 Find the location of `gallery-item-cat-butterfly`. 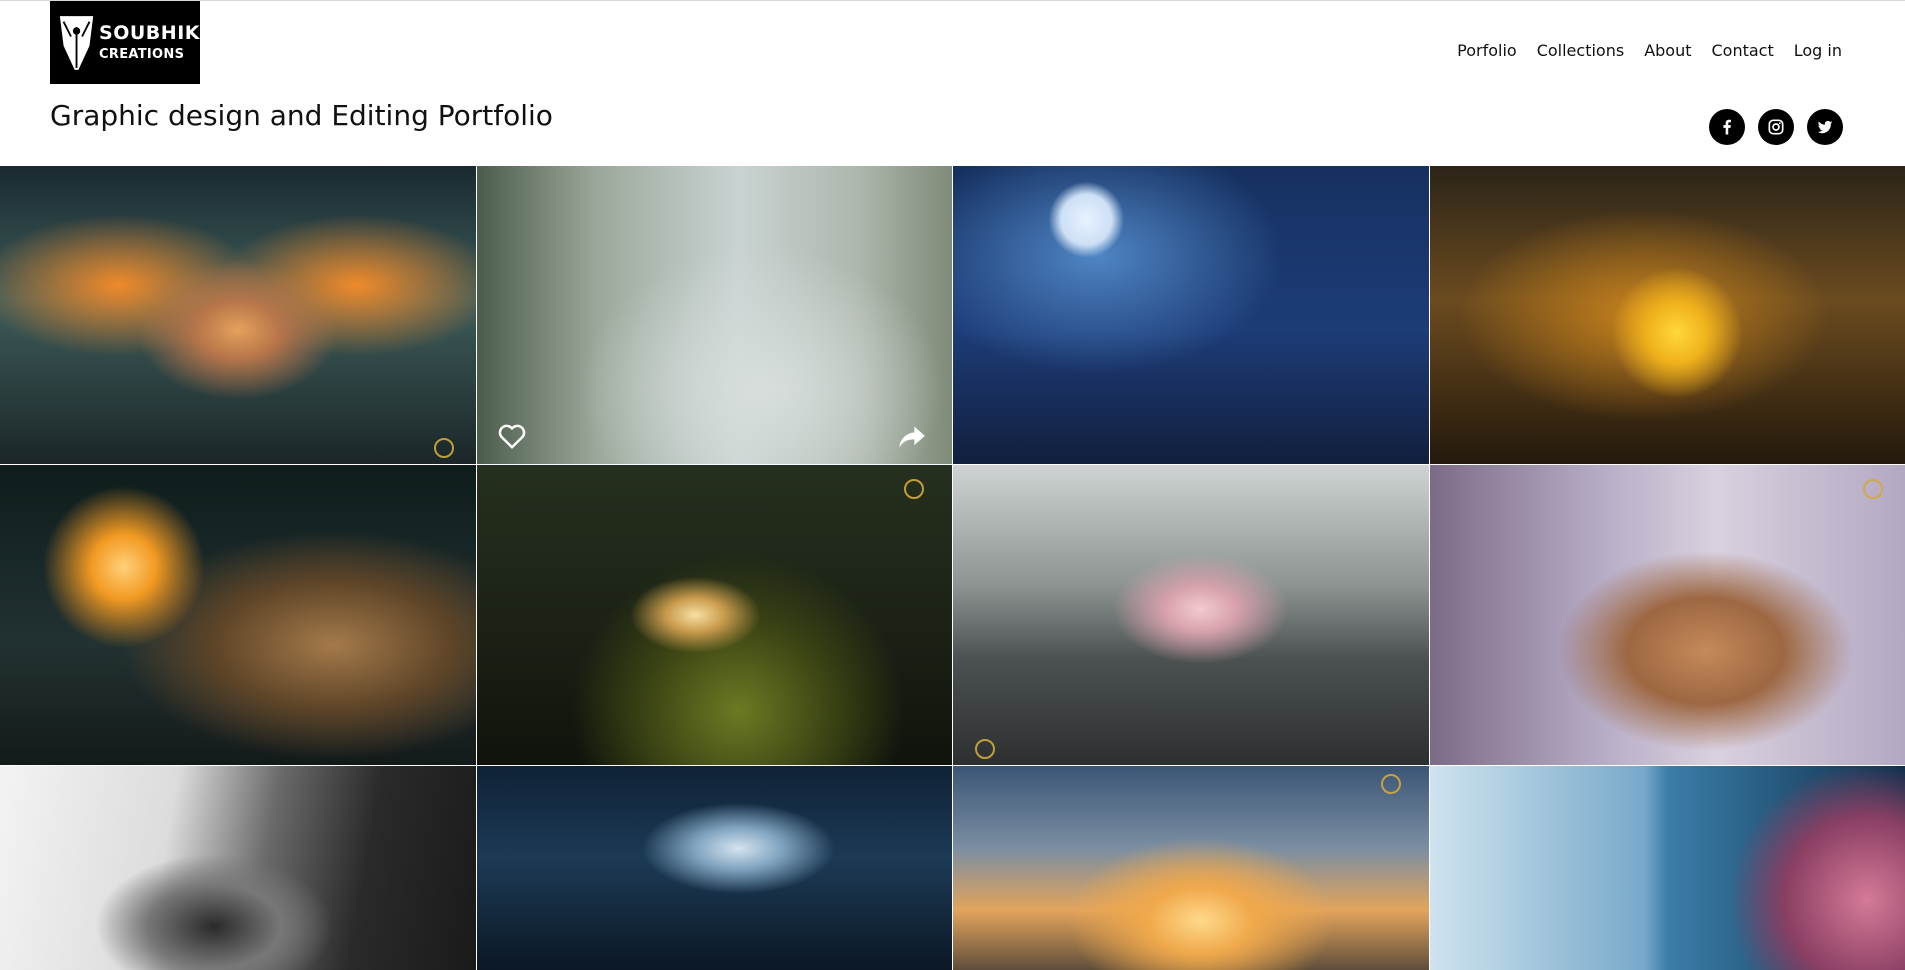

gallery-item-cat-butterfly is located at coordinates (238, 615).